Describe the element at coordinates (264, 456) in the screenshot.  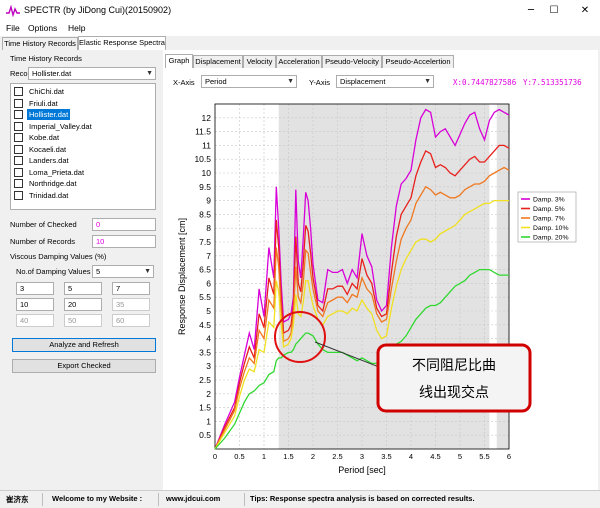
I see `x-tick-label: 1` at that location.